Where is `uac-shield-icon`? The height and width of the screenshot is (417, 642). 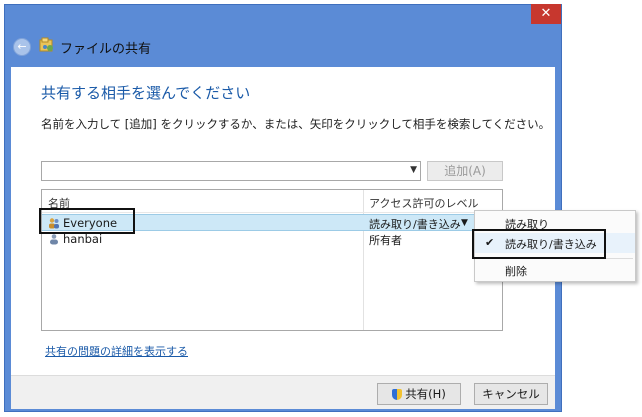 uac-shield-icon is located at coordinates (397, 394).